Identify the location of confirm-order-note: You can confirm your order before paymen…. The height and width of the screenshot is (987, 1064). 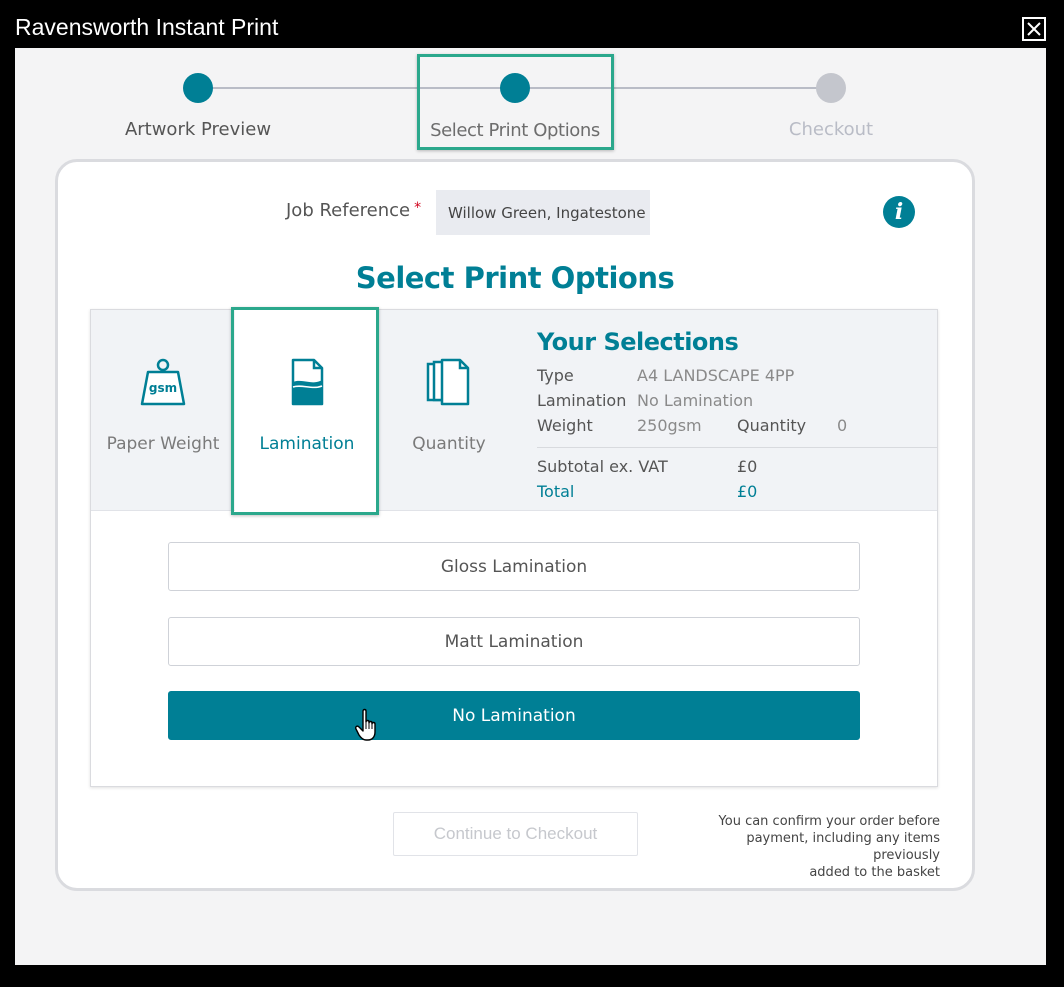
(829, 847).